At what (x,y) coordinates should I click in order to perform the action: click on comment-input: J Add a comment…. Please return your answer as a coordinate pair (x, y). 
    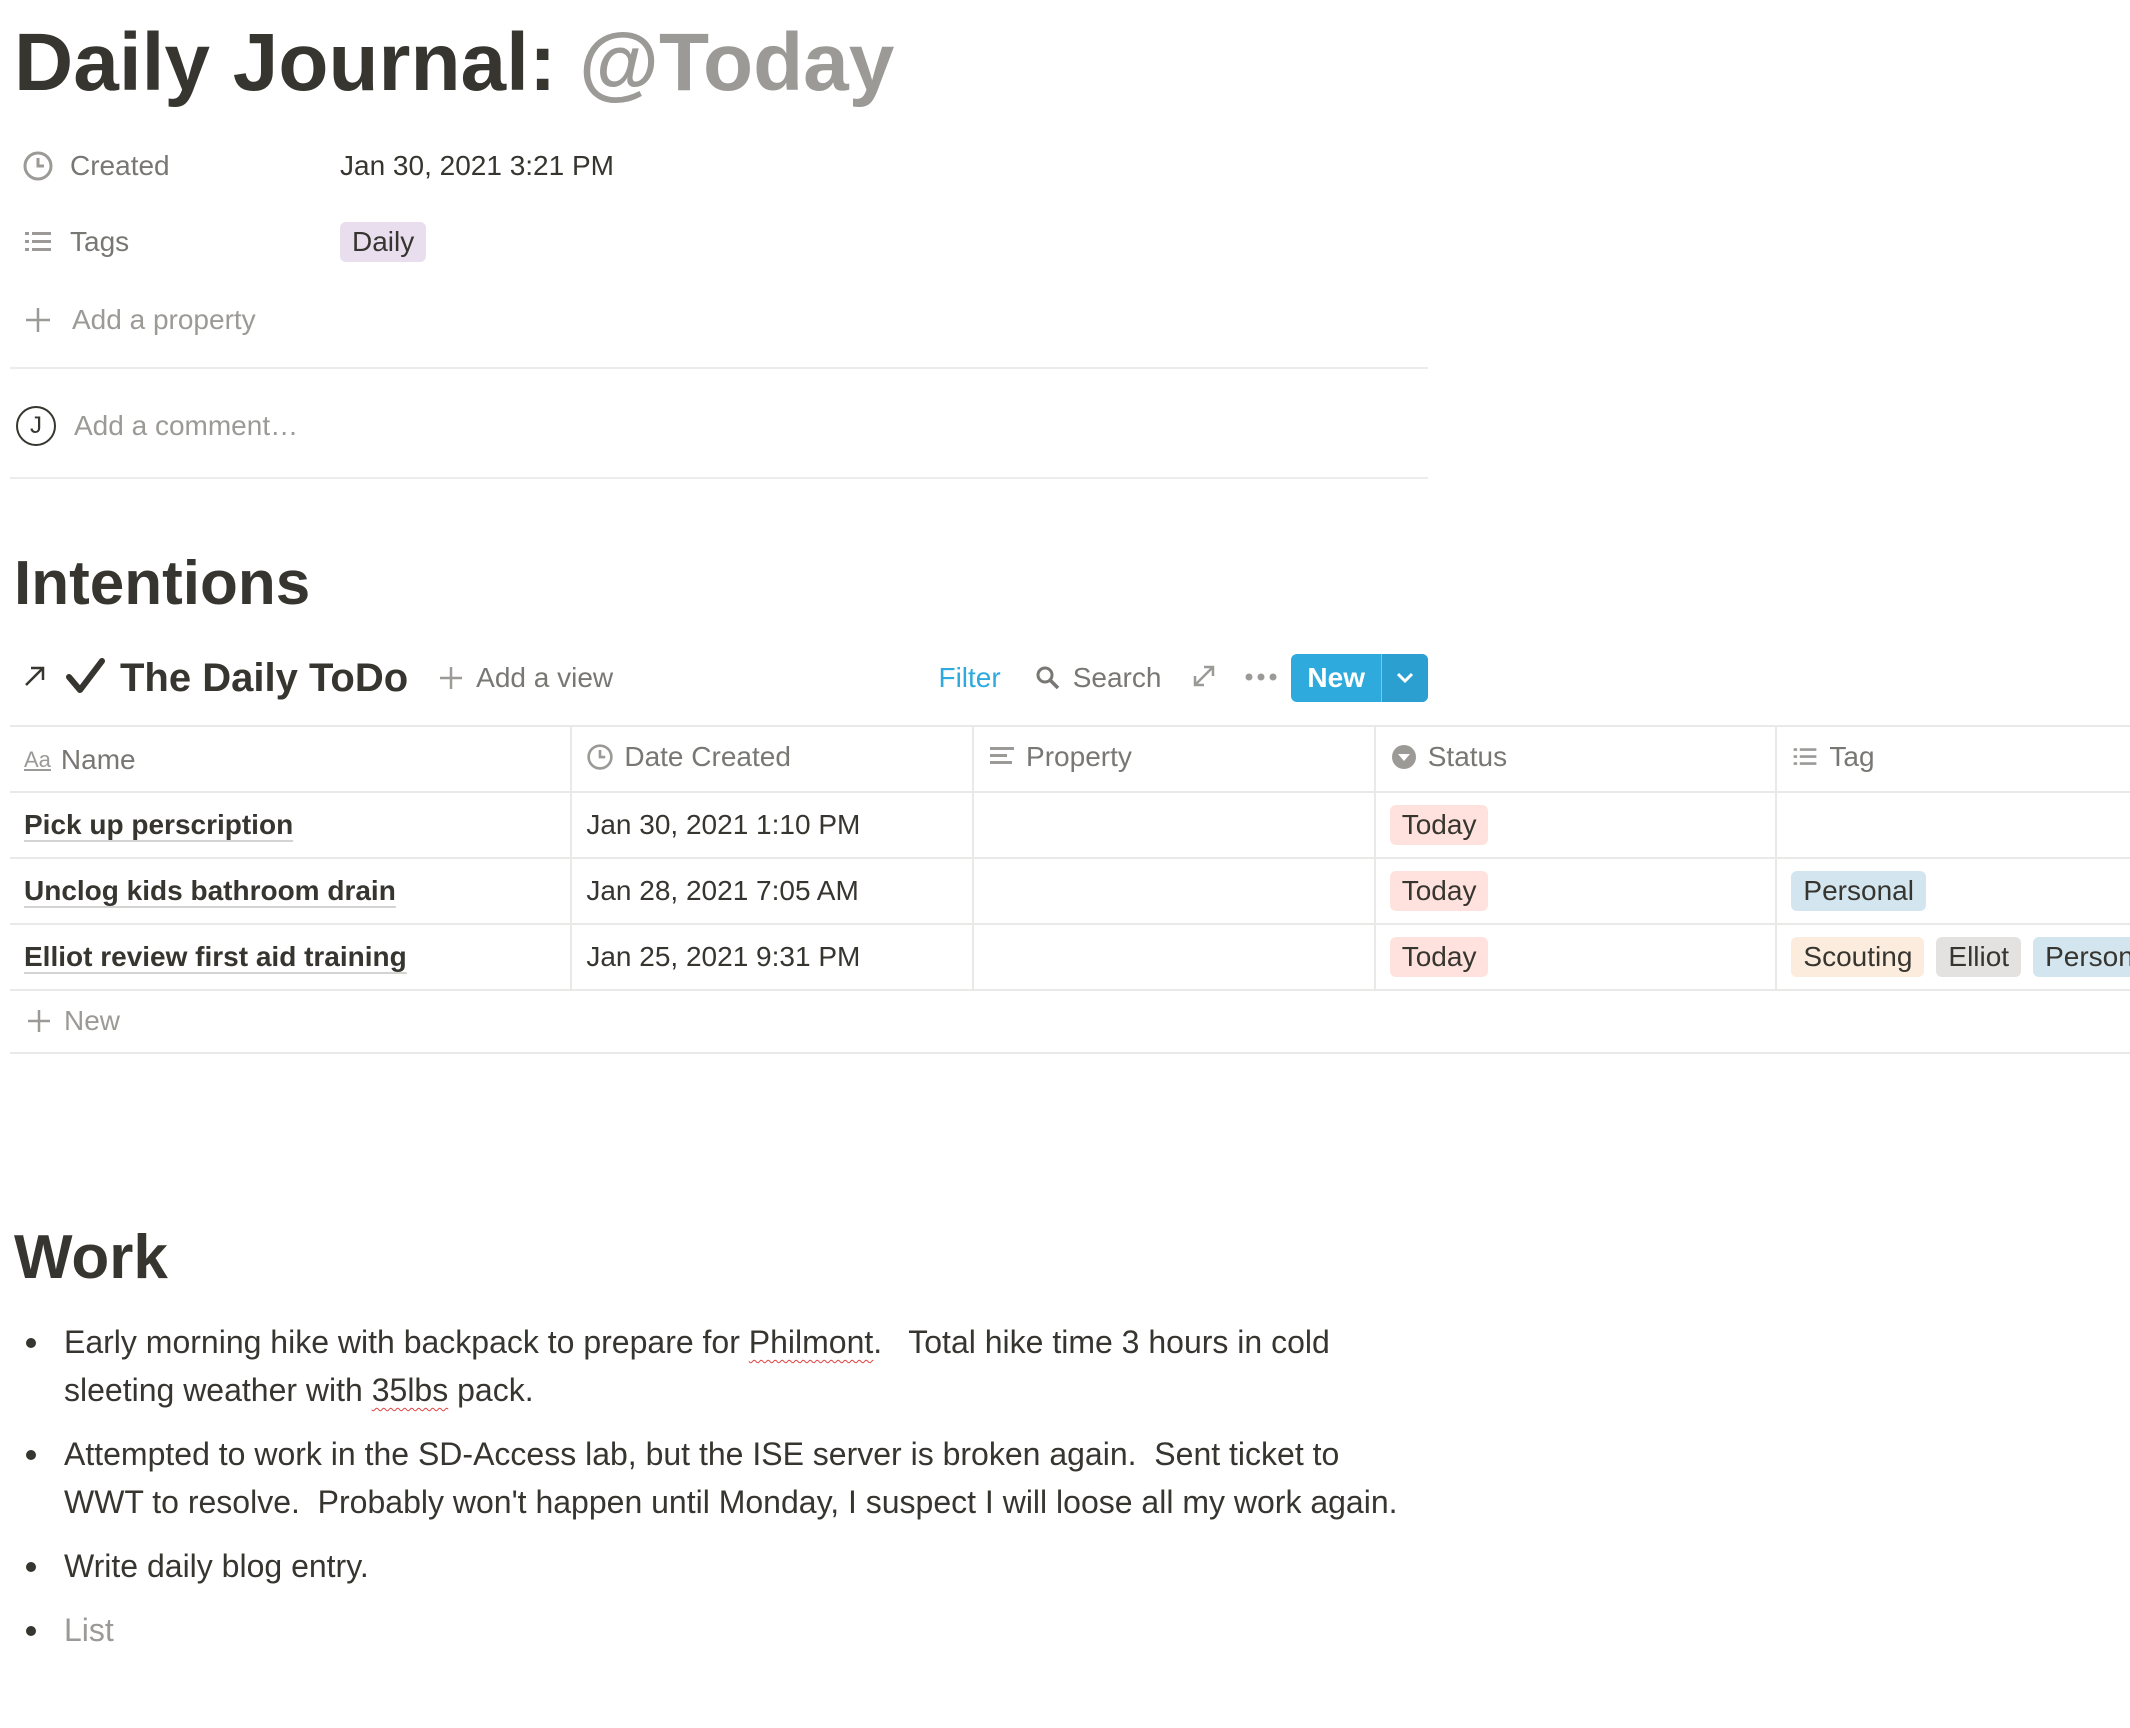
    Looking at the image, I should click on (157, 426).